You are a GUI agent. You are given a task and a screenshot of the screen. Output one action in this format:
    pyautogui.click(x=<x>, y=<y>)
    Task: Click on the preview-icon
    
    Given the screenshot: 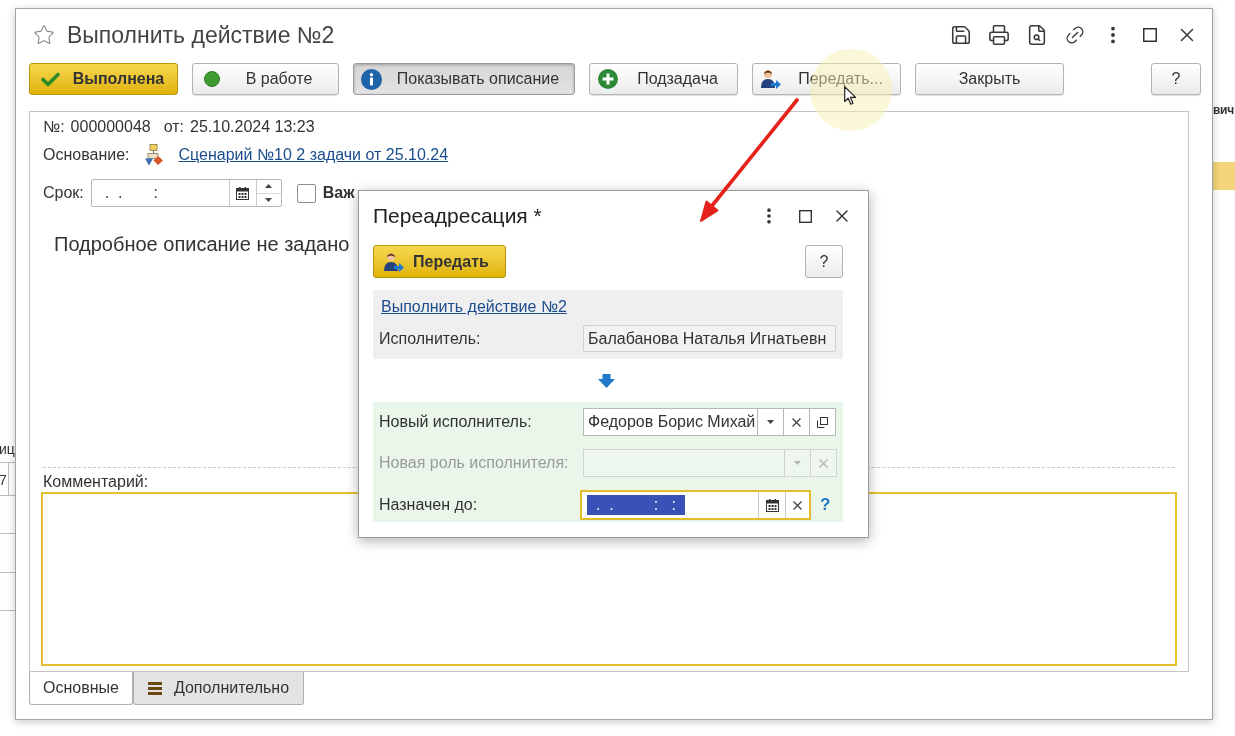 What is the action you would take?
    pyautogui.click(x=1037, y=35)
    